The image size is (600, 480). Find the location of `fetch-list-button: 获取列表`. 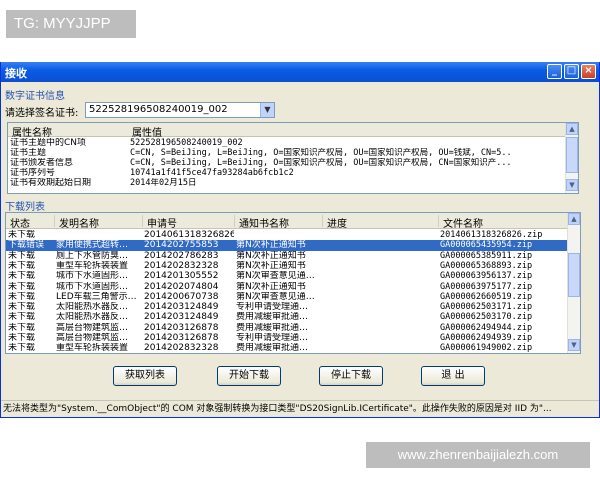

fetch-list-button: 获取列表 is located at coordinates (145, 376).